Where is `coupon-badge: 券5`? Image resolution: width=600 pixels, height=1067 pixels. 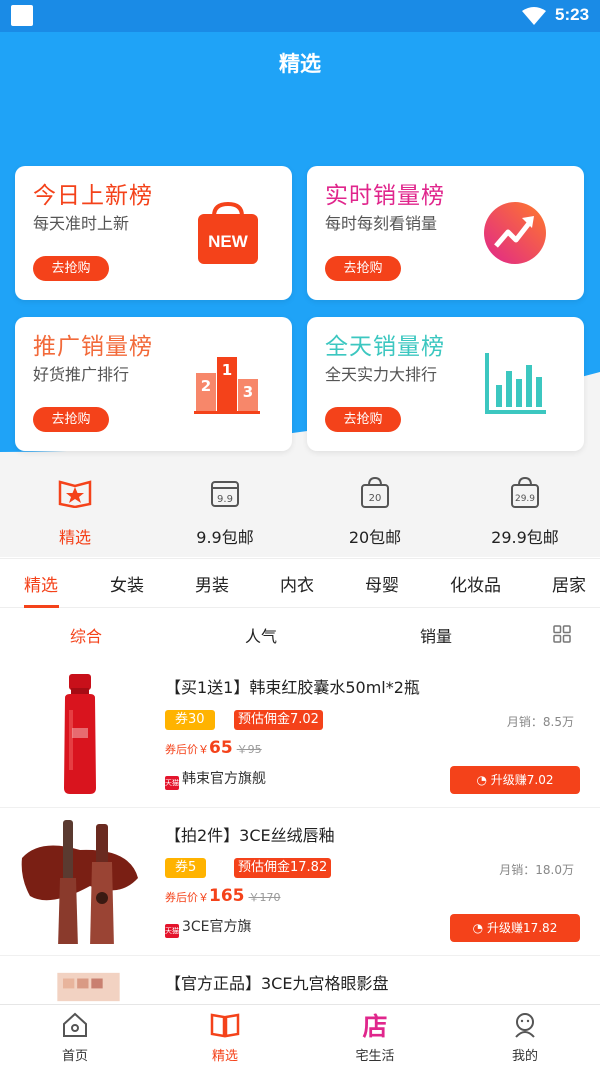 coupon-badge: 券5 is located at coordinates (186, 868).